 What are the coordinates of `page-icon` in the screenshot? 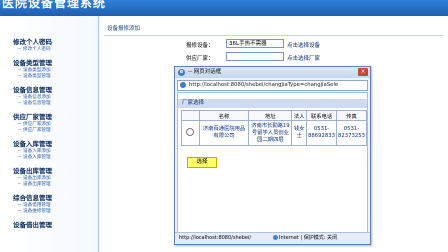 It's located at (183, 85).